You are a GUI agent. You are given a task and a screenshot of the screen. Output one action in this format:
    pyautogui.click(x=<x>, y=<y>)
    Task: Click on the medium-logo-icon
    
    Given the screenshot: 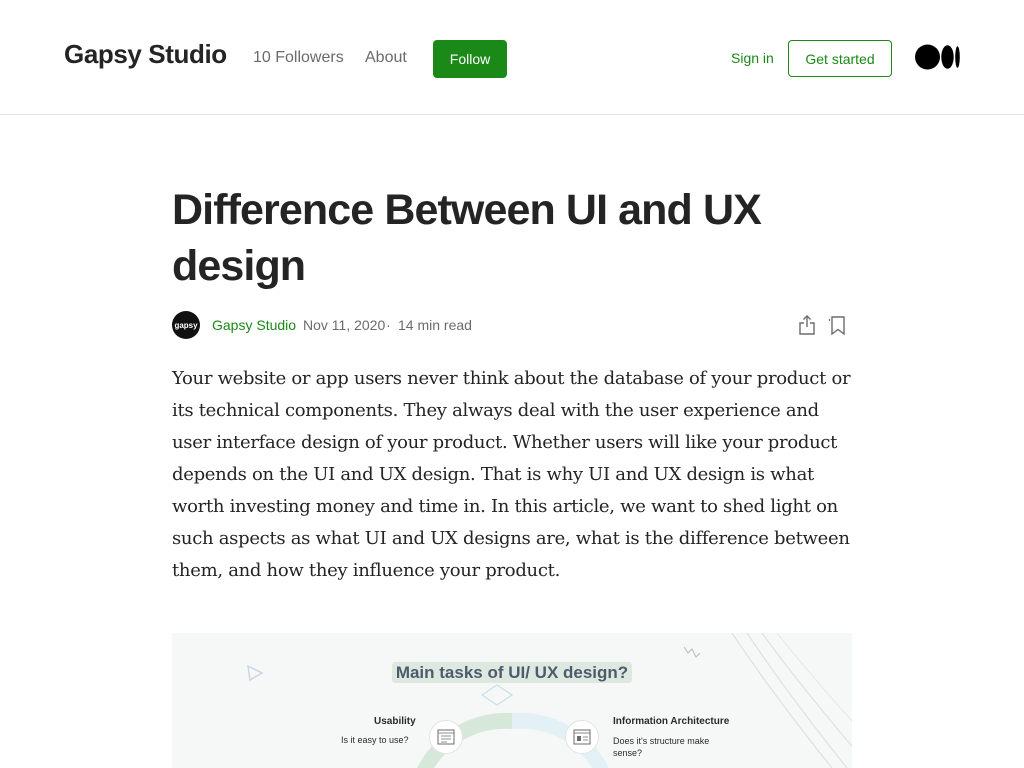 What is the action you would take?
    pyautogui.click(x=938, y=57)
    